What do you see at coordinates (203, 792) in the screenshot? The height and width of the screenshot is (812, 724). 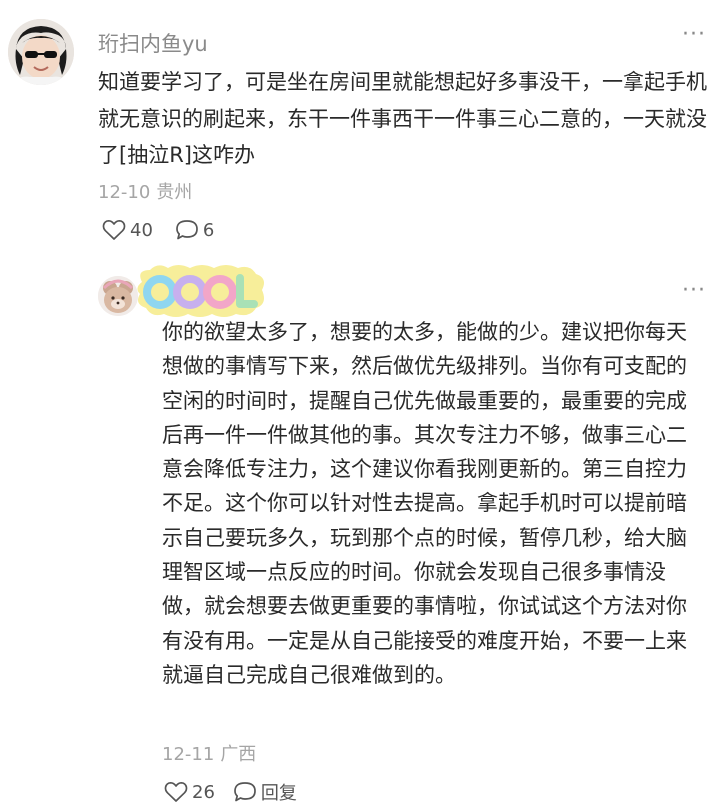 I see `like-count: 26` at bounding box center [203, 792].